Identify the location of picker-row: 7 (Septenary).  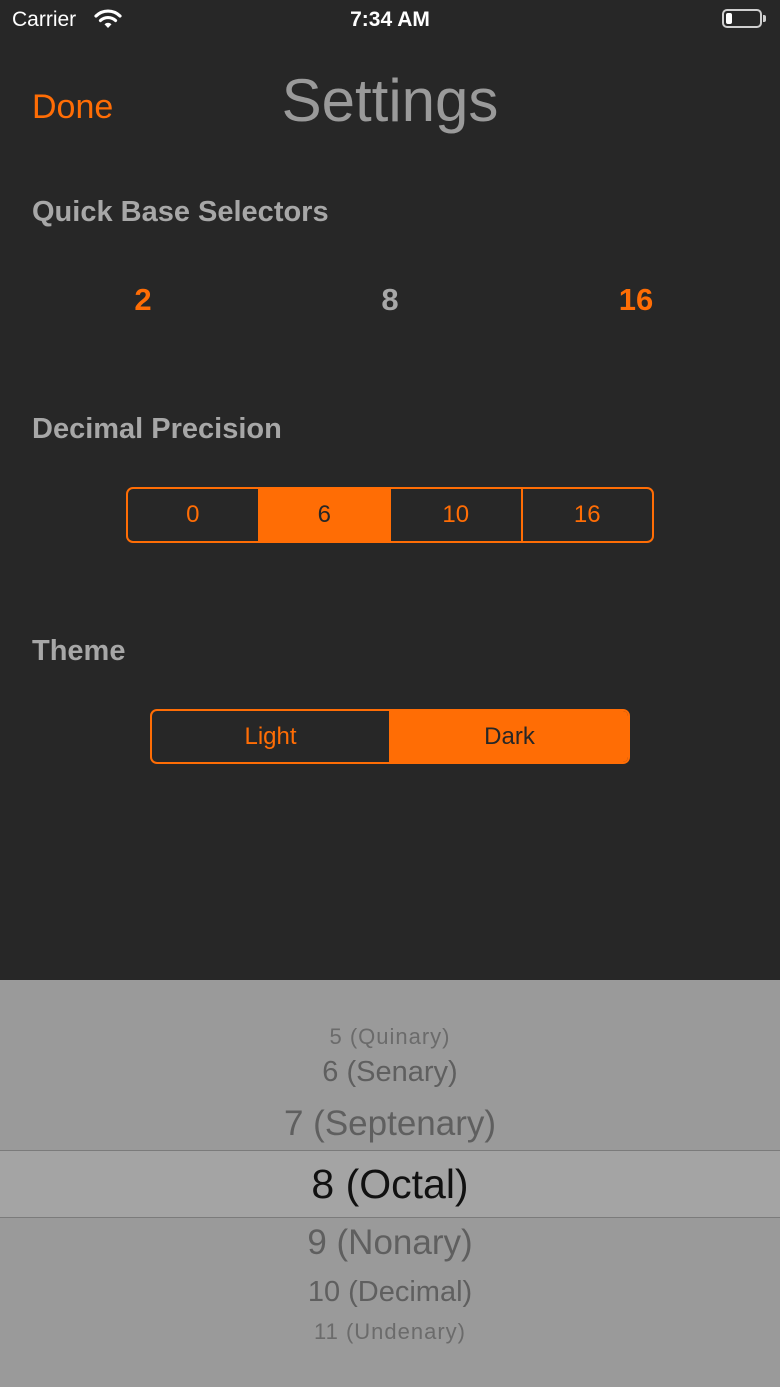
(390, 1124).